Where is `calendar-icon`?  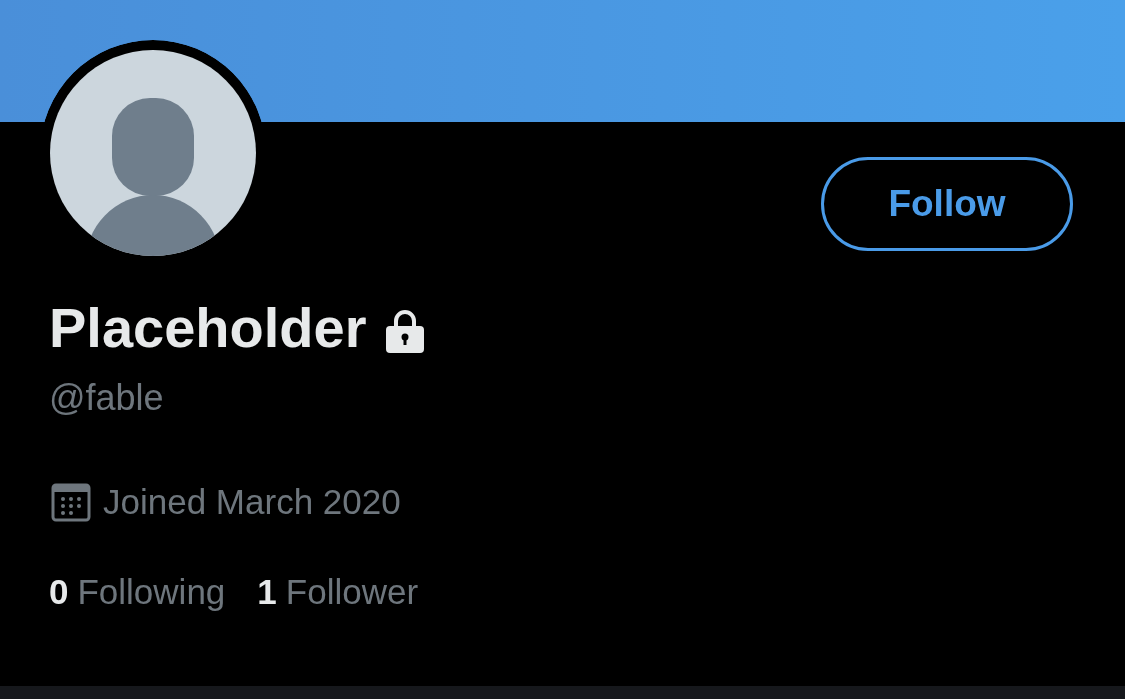 calendar-icon is located at coordinates (71, 502).